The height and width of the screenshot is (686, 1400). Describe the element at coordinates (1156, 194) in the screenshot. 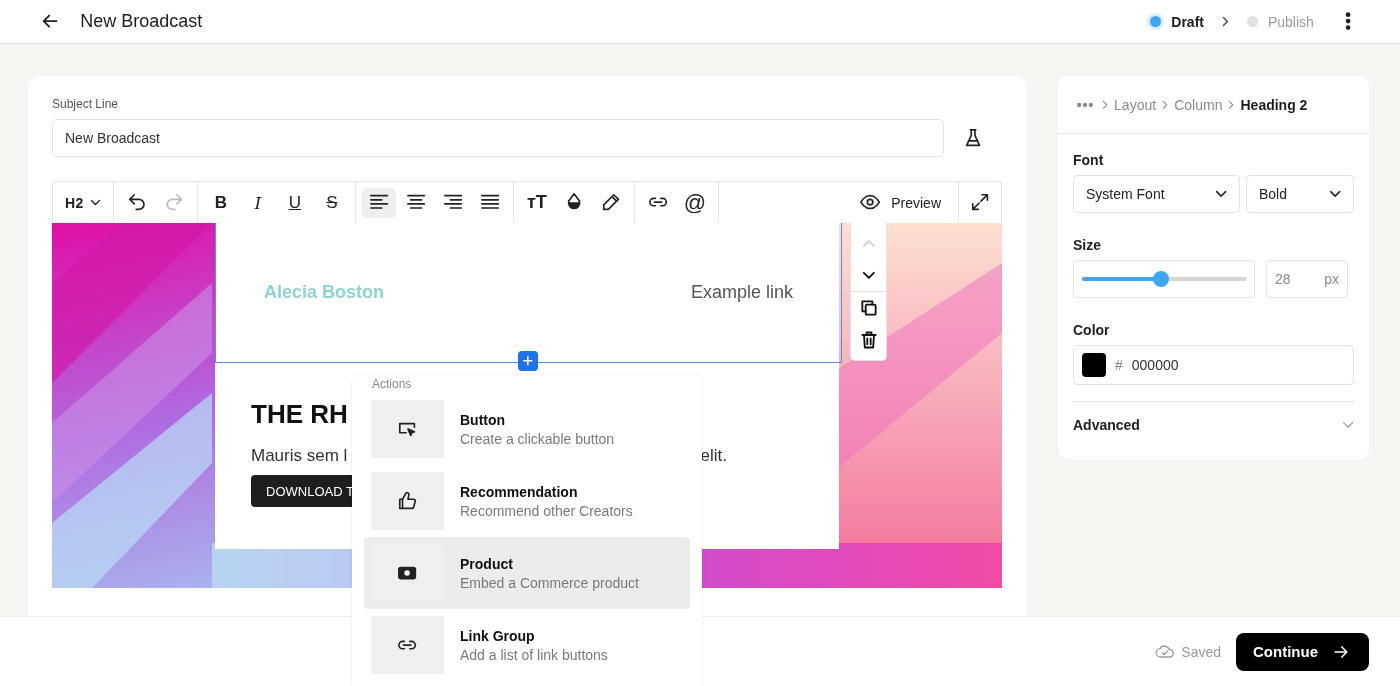

I see `font-select: System Font` at that location.